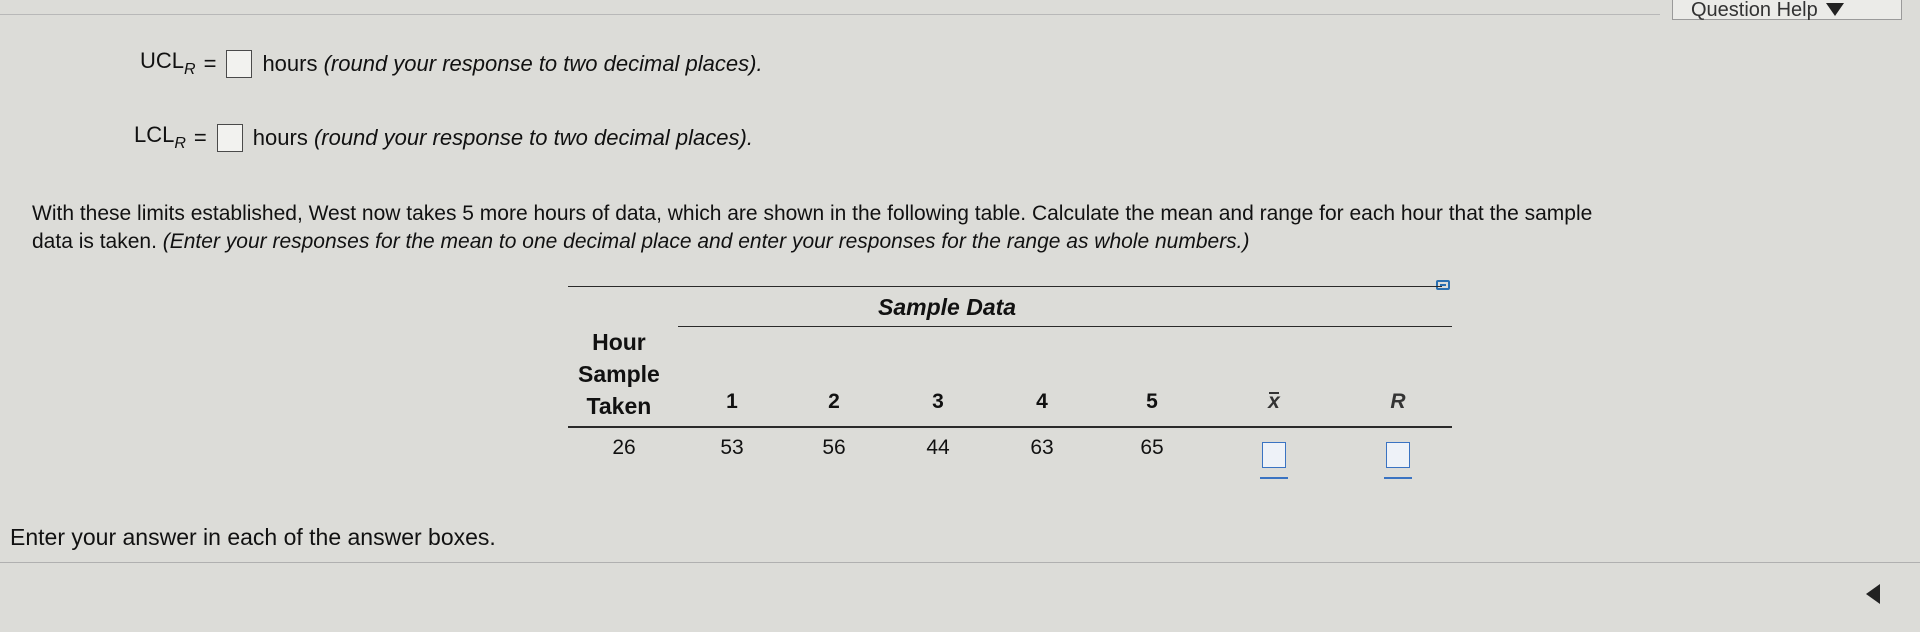 Image resolution: width=1920 pixels, height=632 pixels. What do you see at coordinates (1065, 326) in the screenshot?
I see `table-group-rule` at bounding box center [1065, 326].